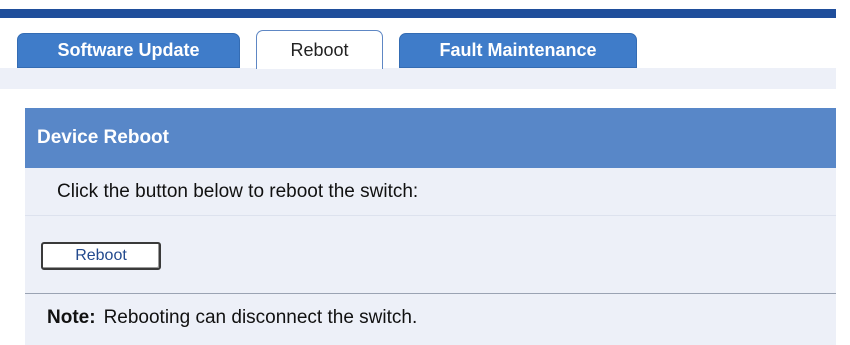 The height and width of the screenshot is (345, 850). Describe the element at coordinates (103, 137) in the screenshot. I see `panel-title: Device Reboot` at that location.